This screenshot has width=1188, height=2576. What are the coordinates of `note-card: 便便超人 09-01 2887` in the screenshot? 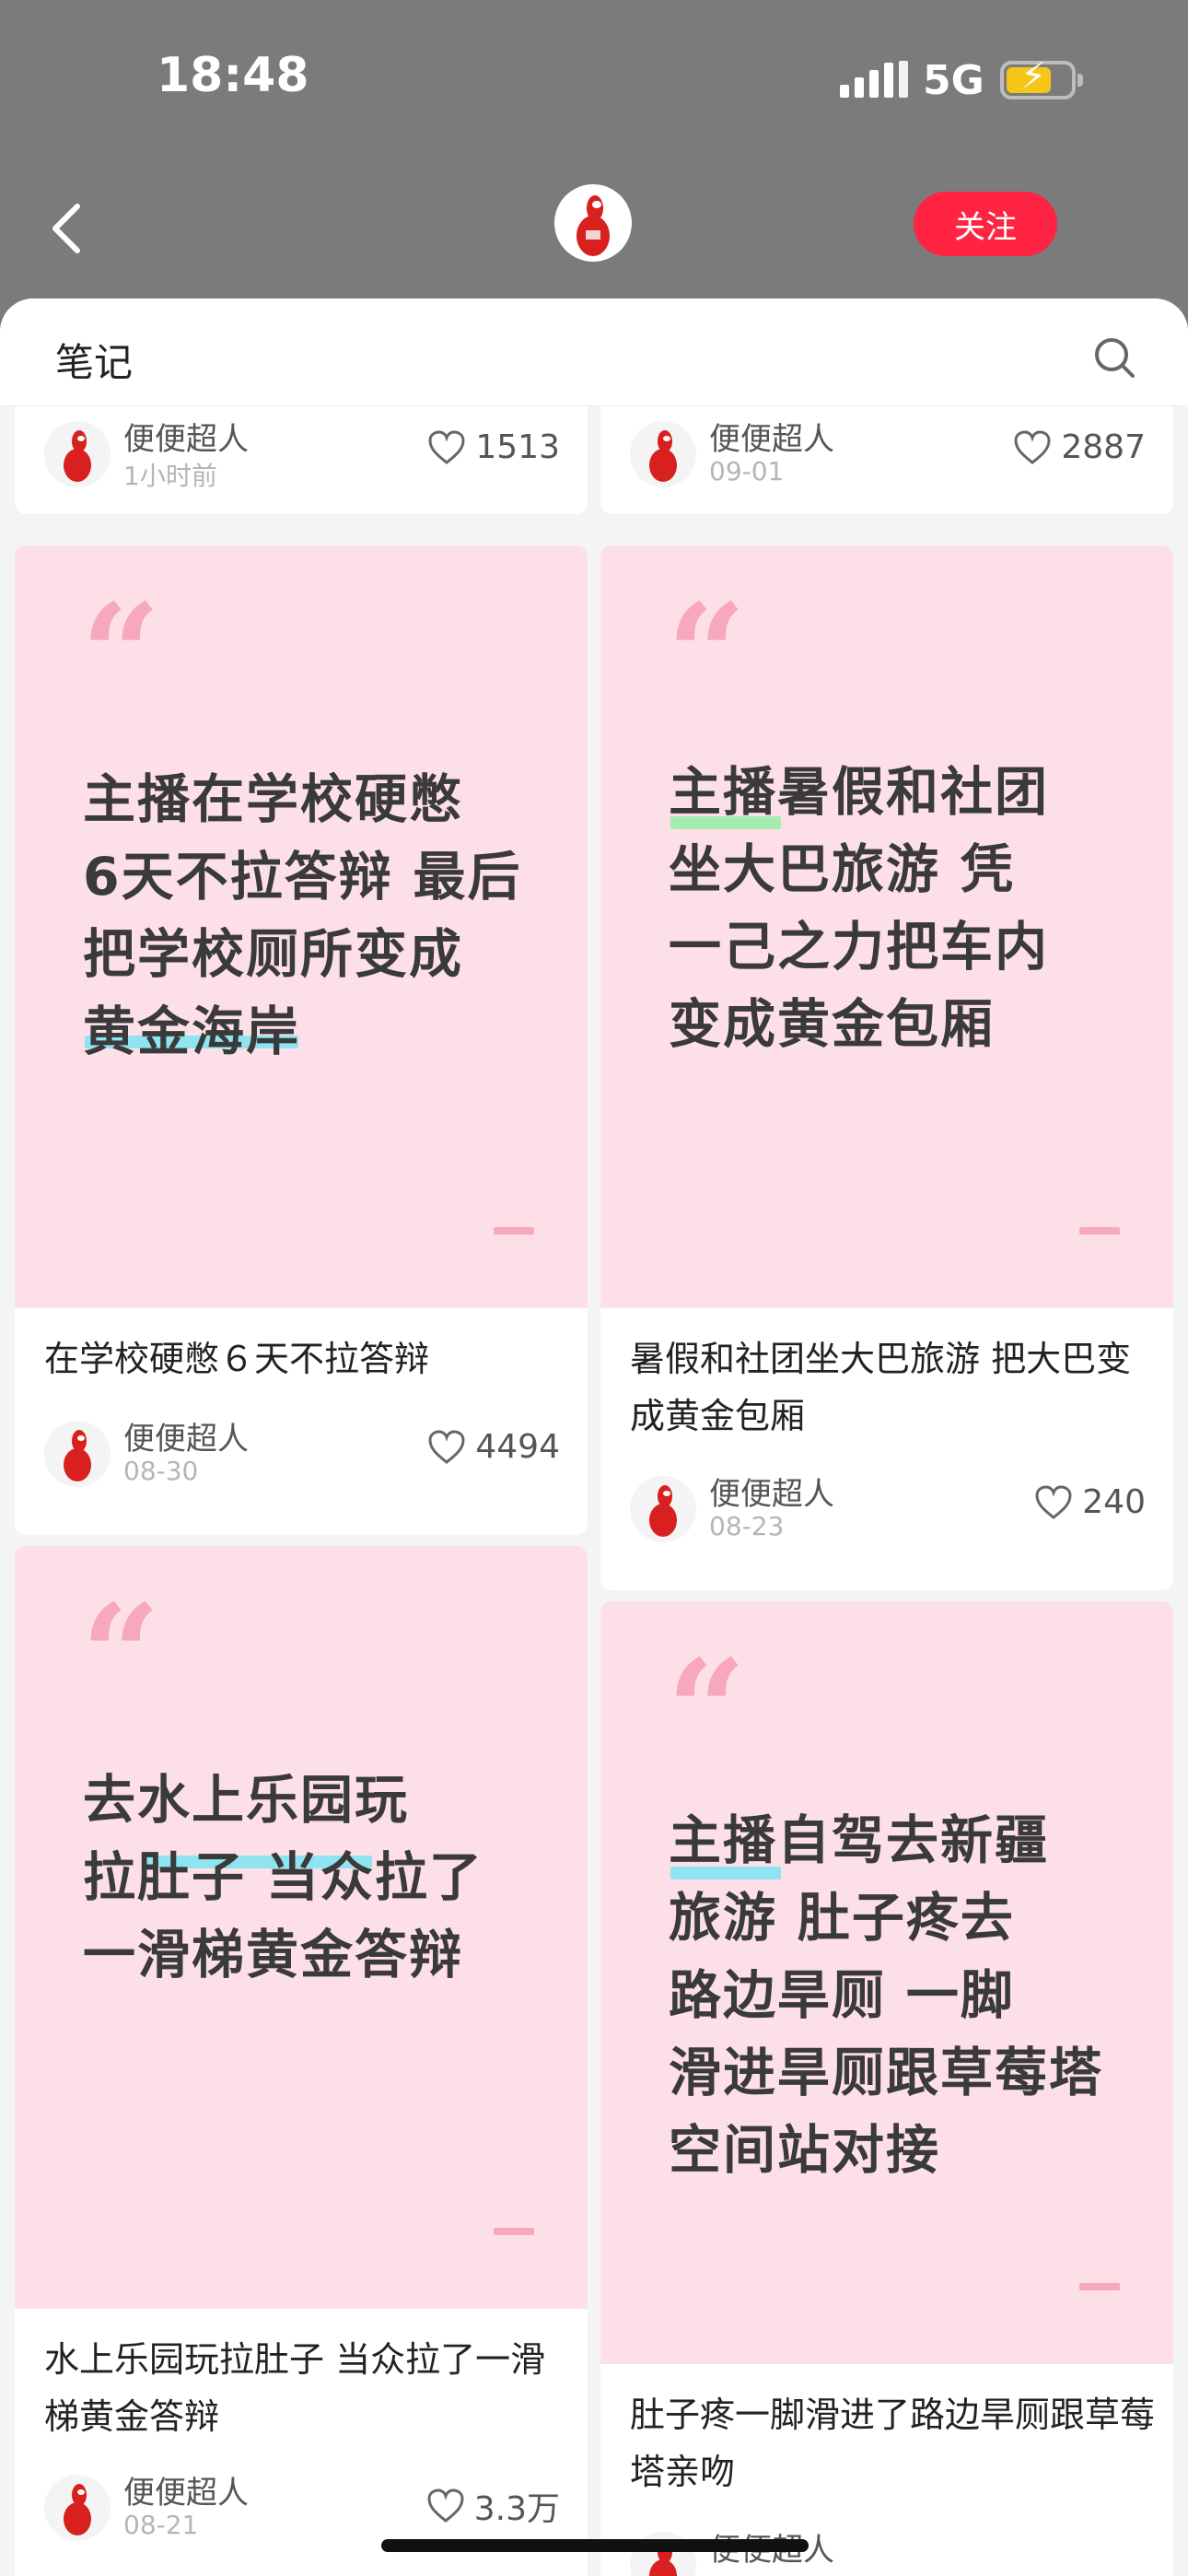 It's located at (886, 460).